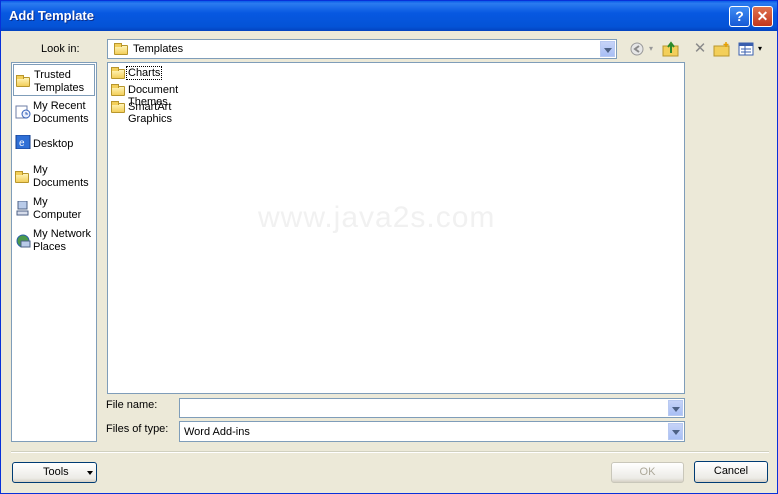 The height and width of the screenshot is (494, 778). I want to click on views-dropdown-icon: ▾, so click(760, 49).